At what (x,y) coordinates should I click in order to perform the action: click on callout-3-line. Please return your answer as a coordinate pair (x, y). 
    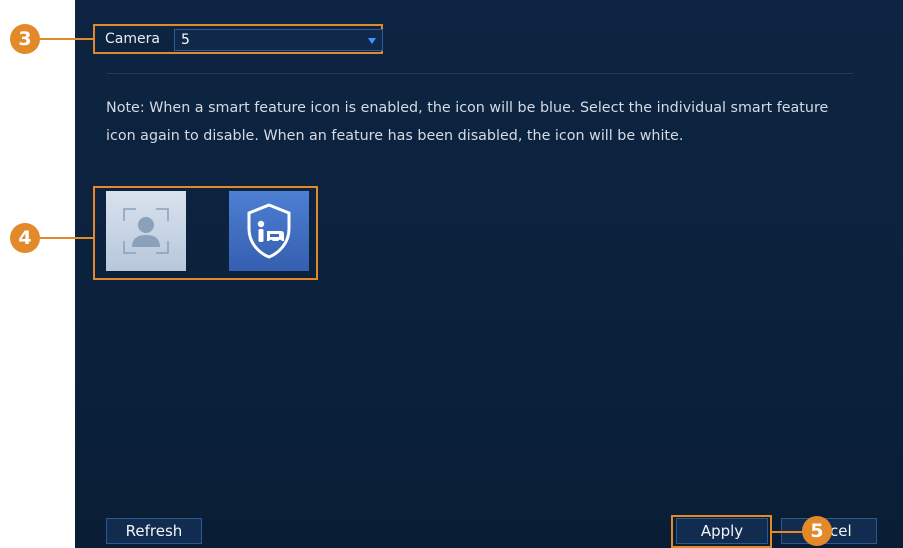
    Looking at the image, I should click on (66, 39).